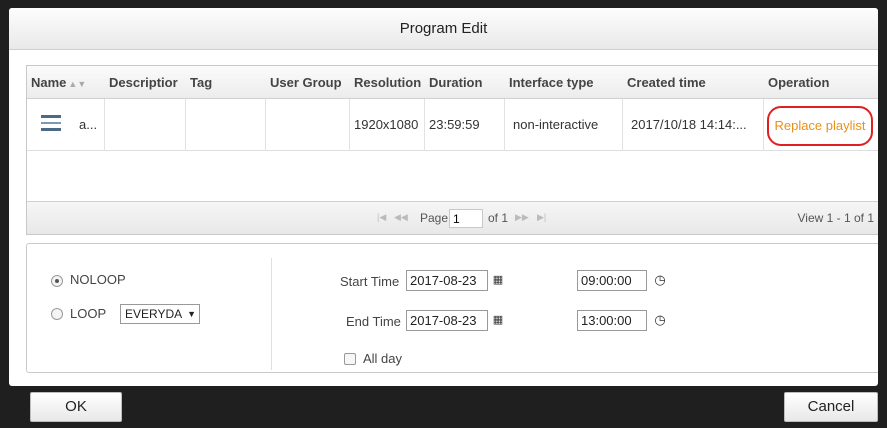 The width and height of the screenshot is (887, 428). I want to click on cell-resolution: 1920x1080, so click(387, 125).